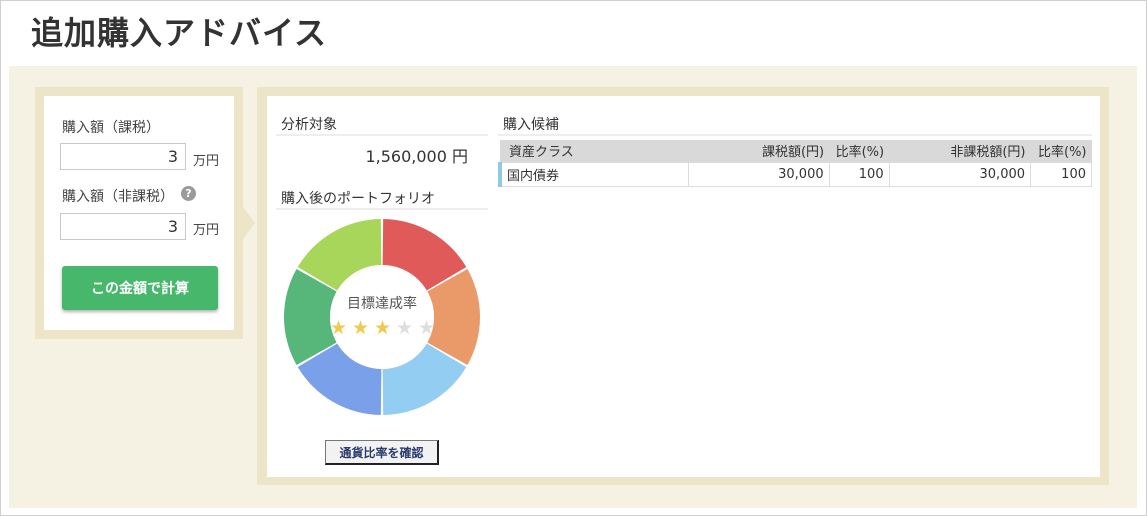 This screenshot has width=1147, height=516. I want to click on col-asset-class: 資産クラス, so click(594, 151).